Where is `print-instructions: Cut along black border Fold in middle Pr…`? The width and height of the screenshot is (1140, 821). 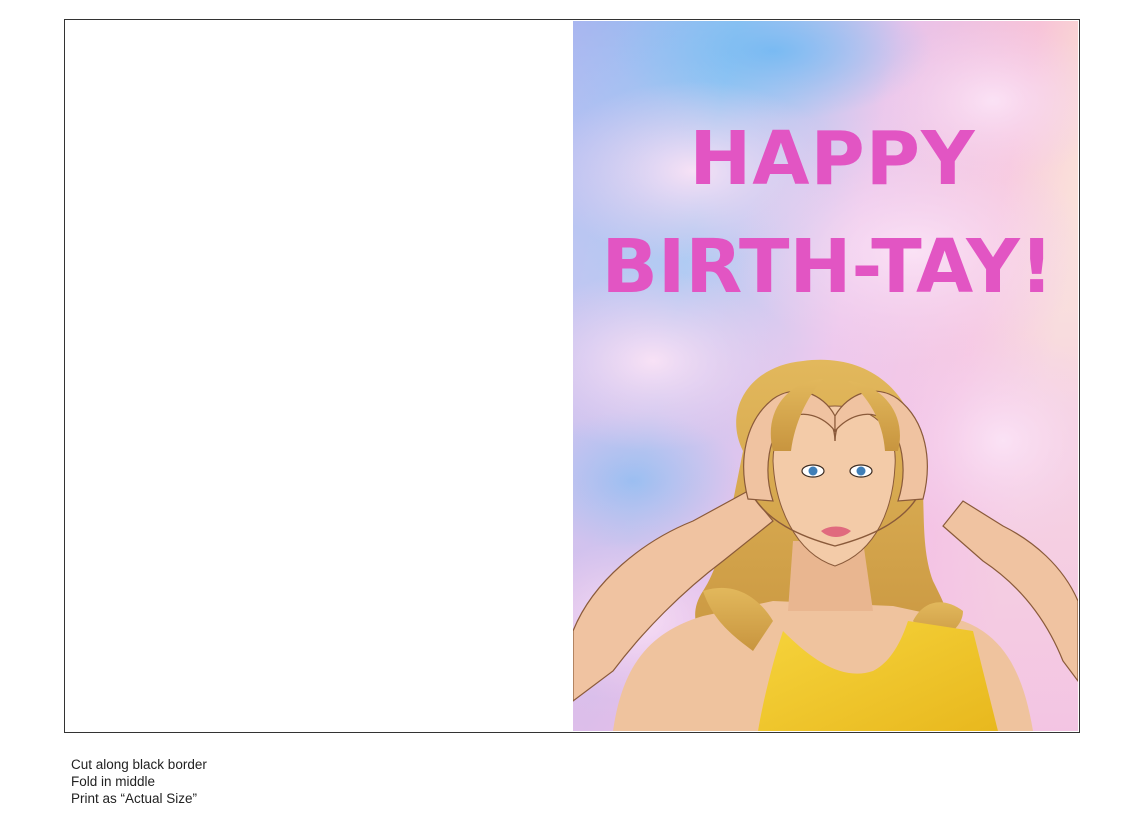 print-instructions: Cut along black border Fold in middle Pr… is located at coordinates (139, 781).